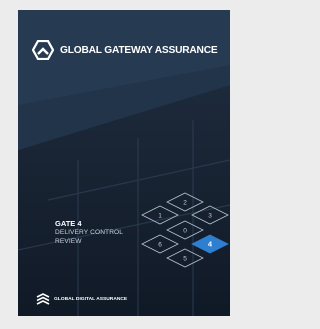  I want to click on gate-label: 5, so click(185, 259).